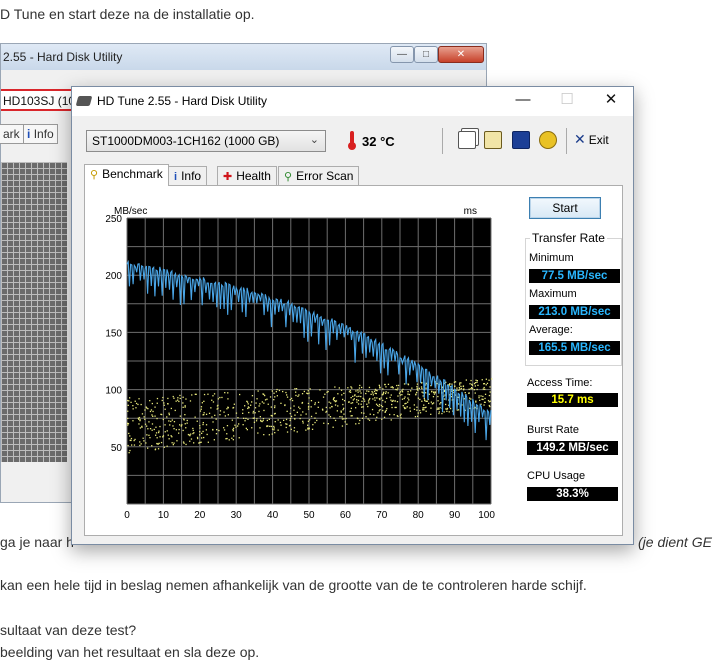  What do you see at coordinates (611, 101) in the screenshot?
I see `close-button: ✕` at bounding box center [611, 101].